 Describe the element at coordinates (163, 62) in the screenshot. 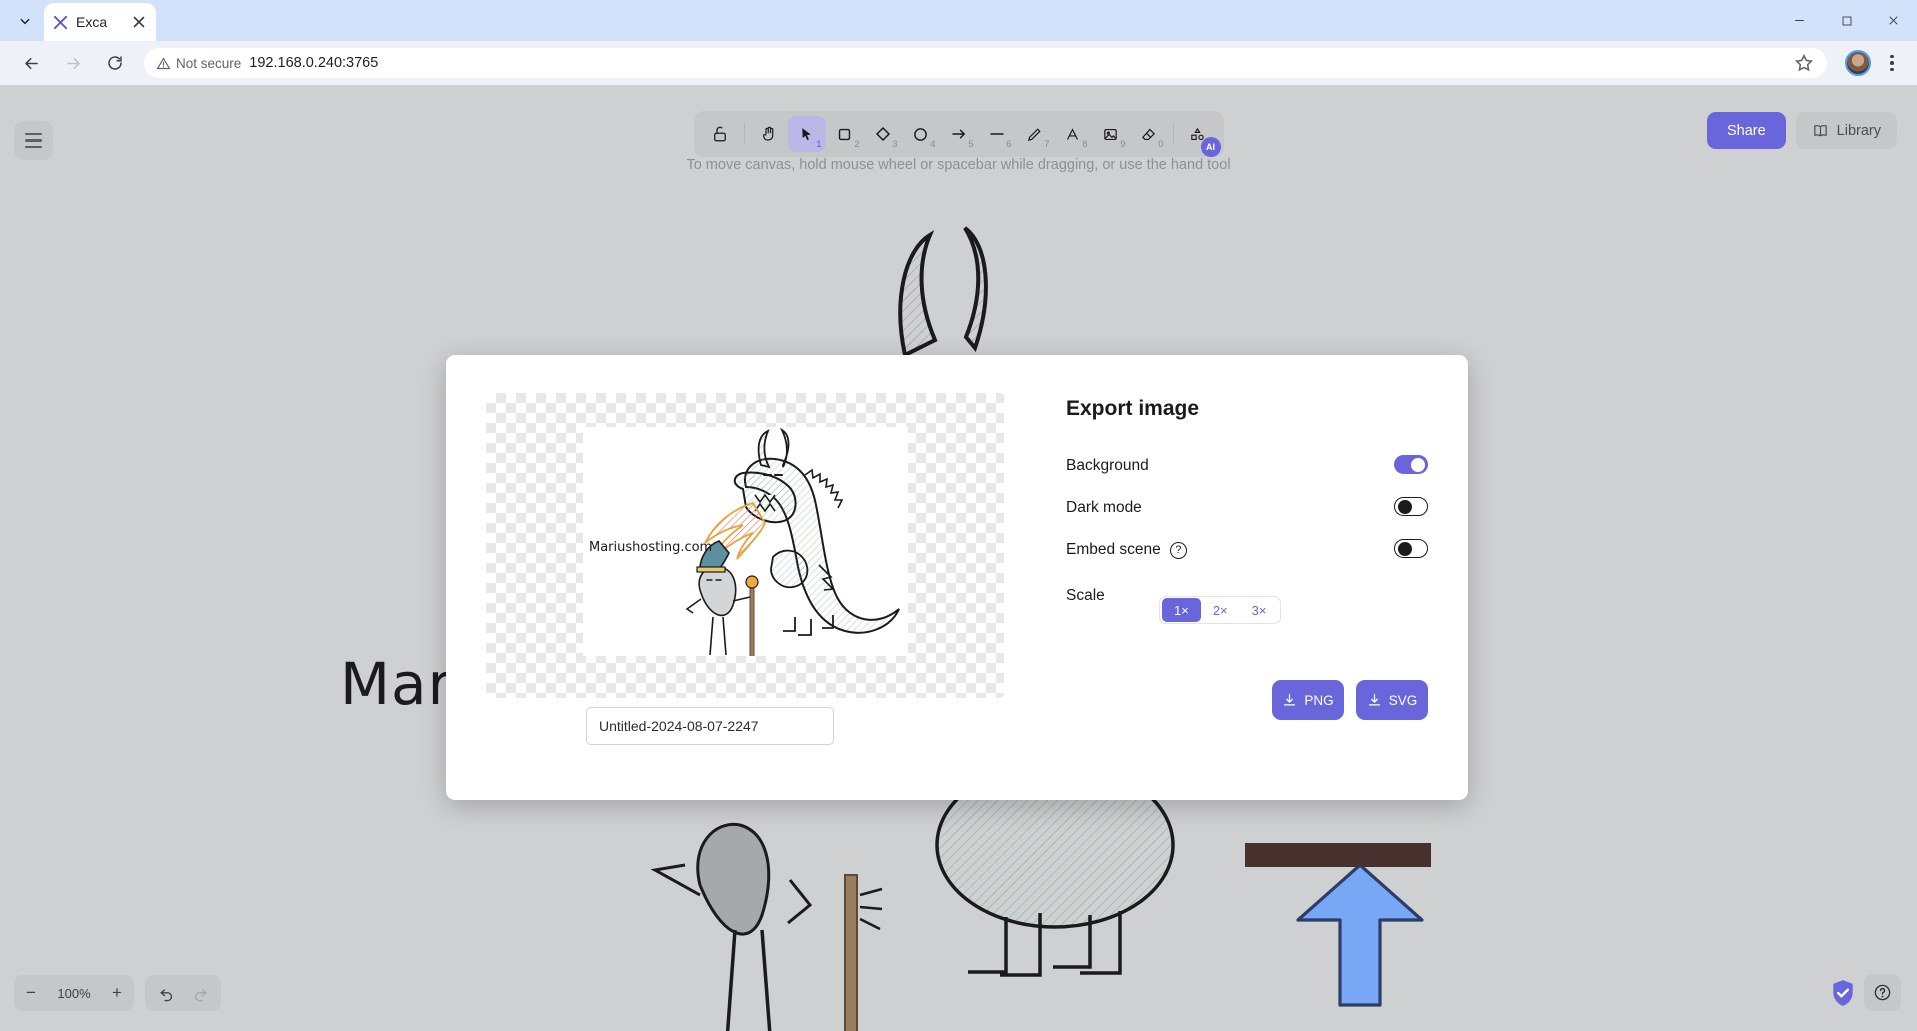

I see `warning-triangle-icon` at that location.